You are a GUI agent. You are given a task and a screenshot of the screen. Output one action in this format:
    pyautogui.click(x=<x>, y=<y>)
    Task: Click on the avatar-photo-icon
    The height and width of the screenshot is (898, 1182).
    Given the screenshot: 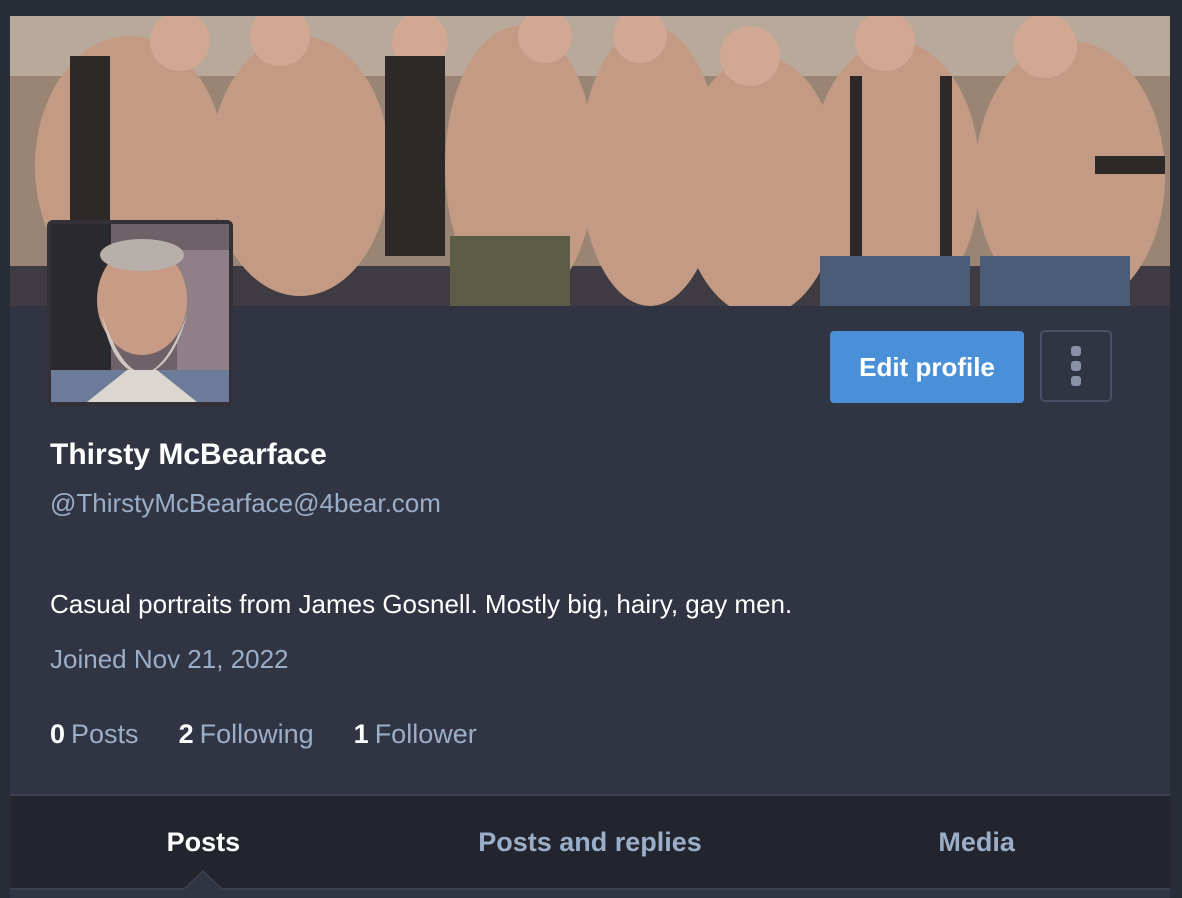 What is the action you would take?
    pyautogui.click(x=140, y=313)
    